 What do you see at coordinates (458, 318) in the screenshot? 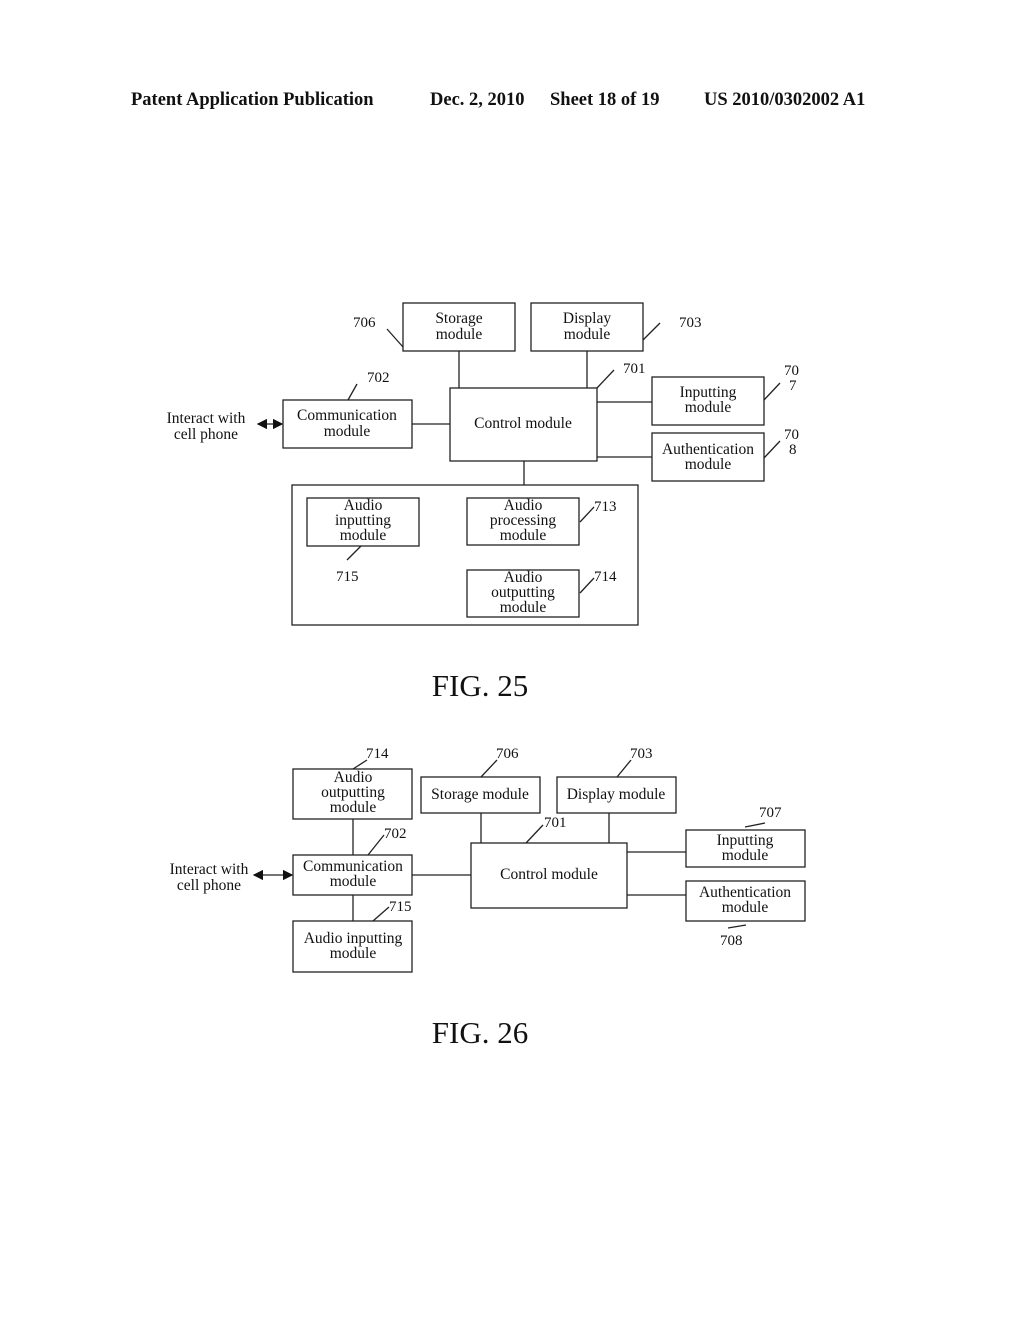
I see `fig25-storage-label-1: Storage` at bounding box center [458, 318].